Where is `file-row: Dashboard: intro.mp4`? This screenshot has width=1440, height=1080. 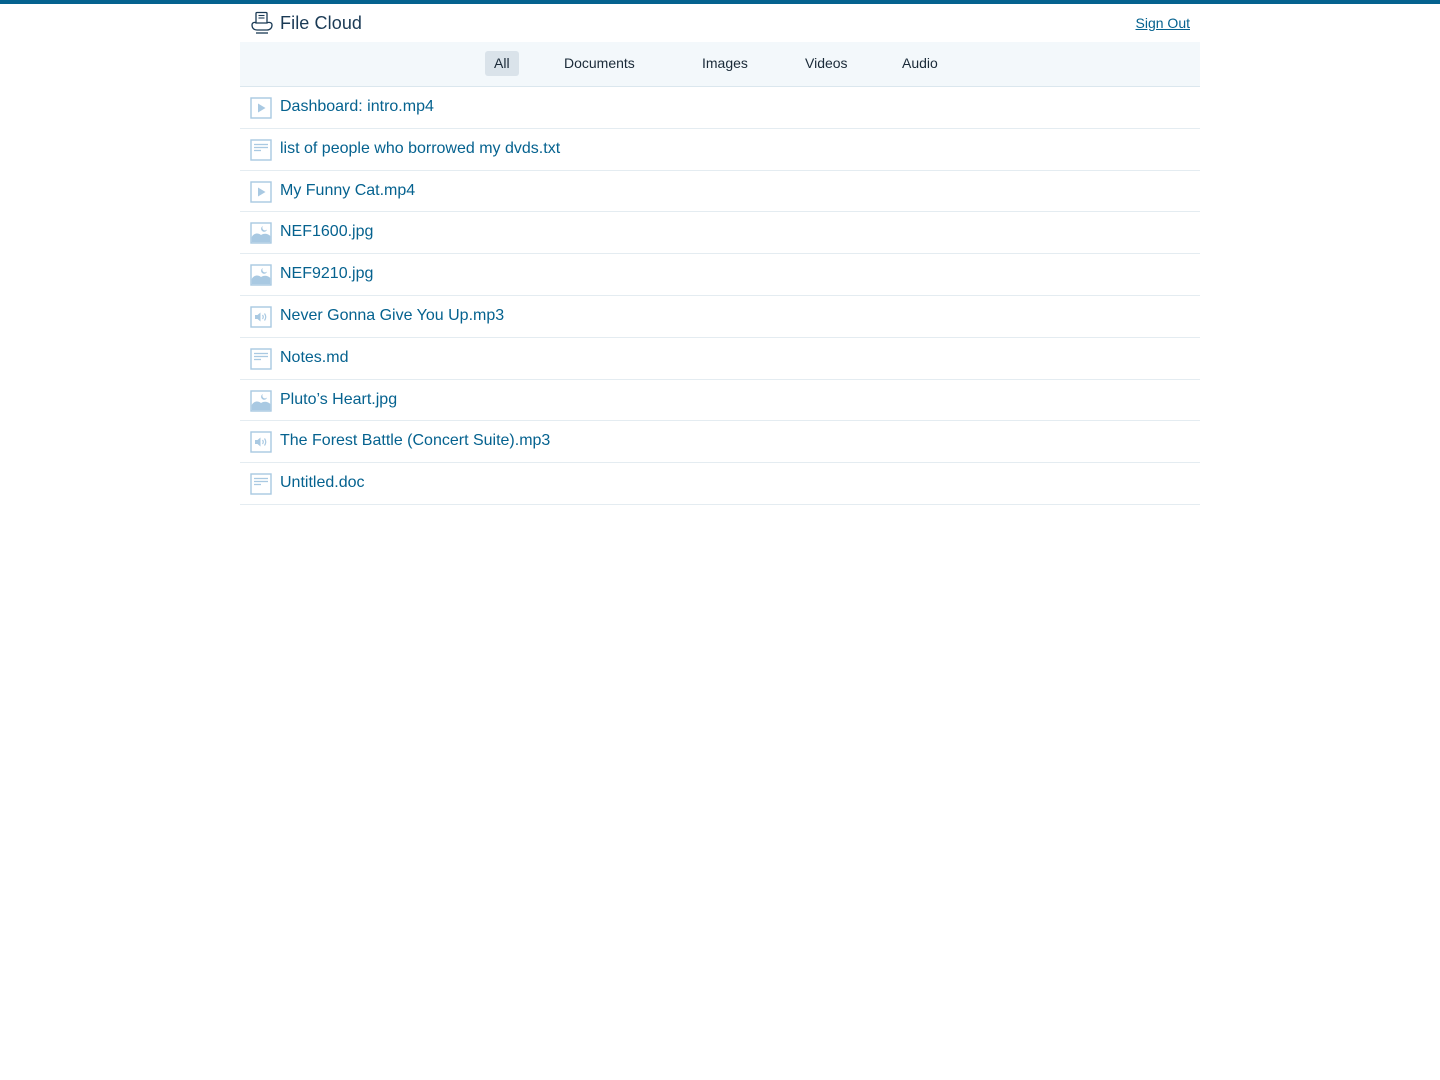
file-row: Dashboard: intro.mp4 is located at coordinates (720, 108).